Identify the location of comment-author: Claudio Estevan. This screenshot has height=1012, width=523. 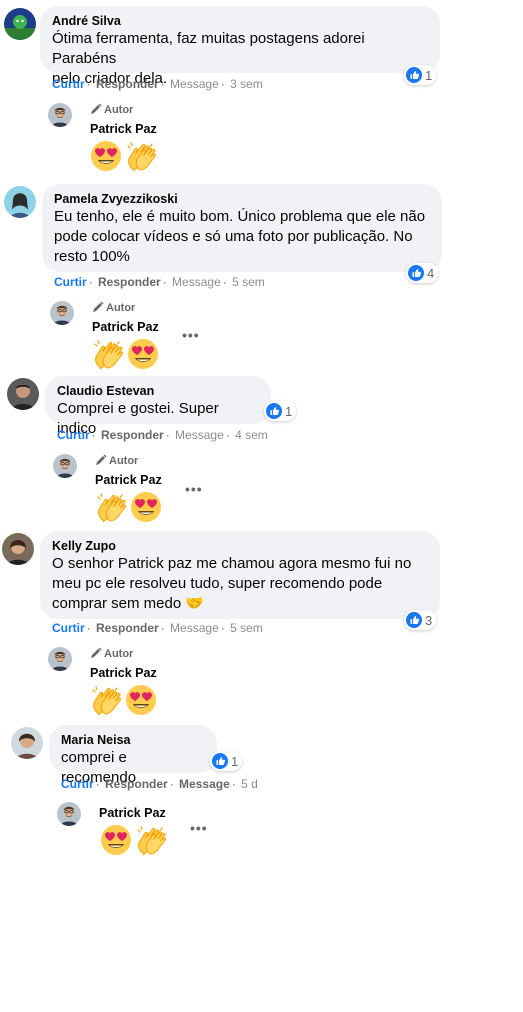
(158, 391).